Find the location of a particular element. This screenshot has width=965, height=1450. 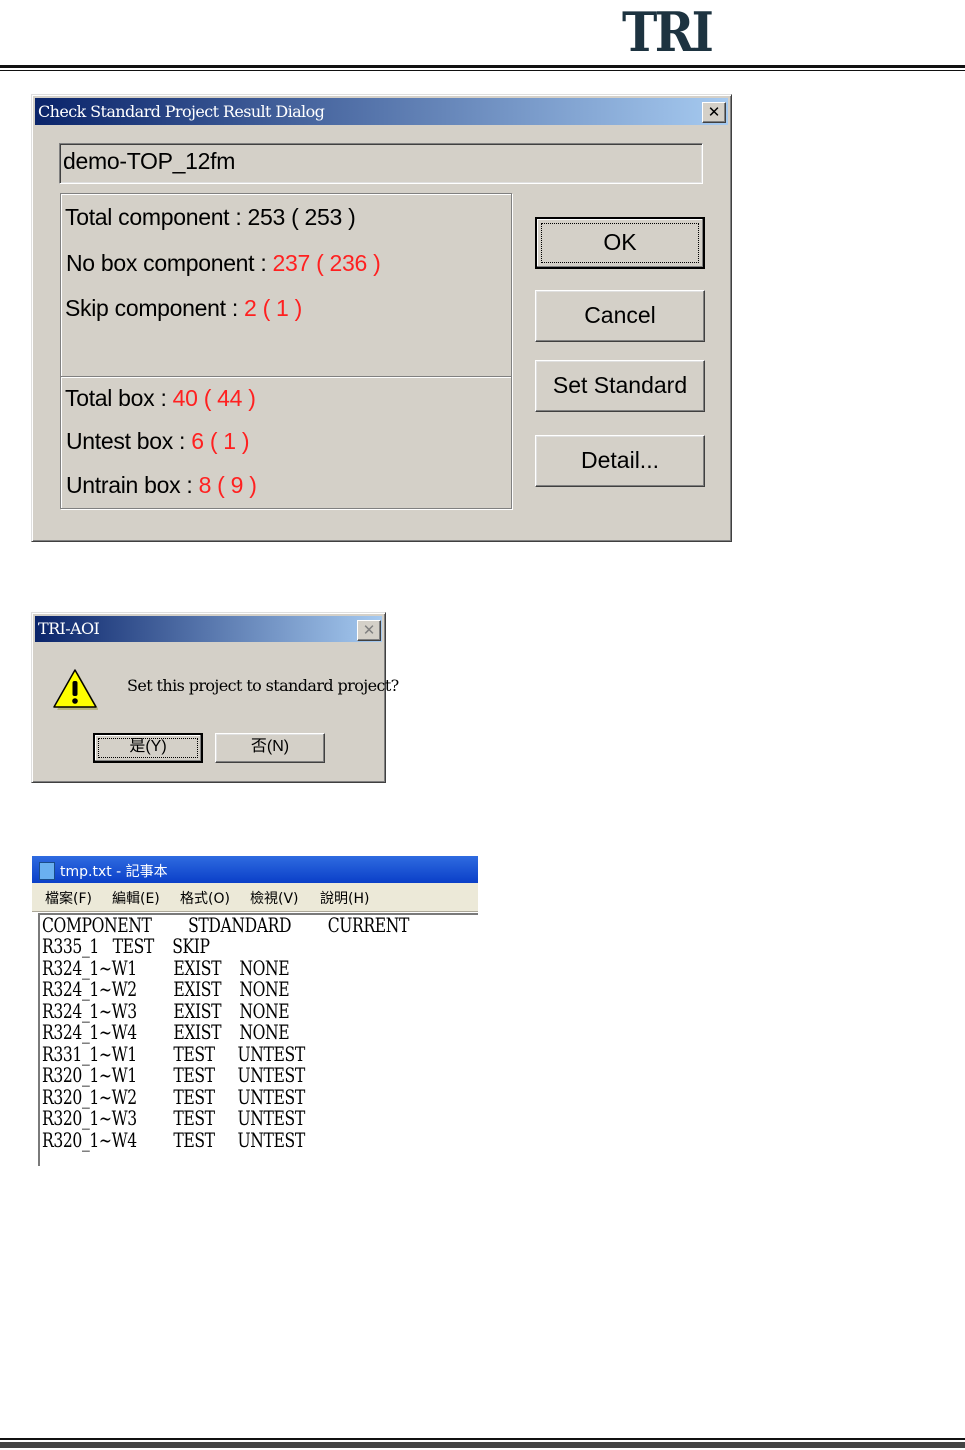

header-rule-thin is located at coordinates (482, 70).